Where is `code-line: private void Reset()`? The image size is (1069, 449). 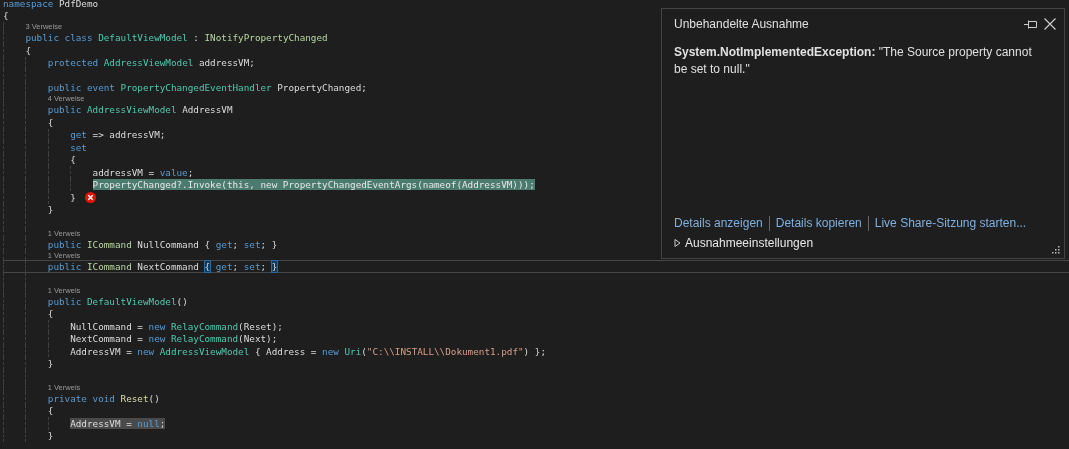
code-line: private void Reset() is located at coordinates (103, 398).